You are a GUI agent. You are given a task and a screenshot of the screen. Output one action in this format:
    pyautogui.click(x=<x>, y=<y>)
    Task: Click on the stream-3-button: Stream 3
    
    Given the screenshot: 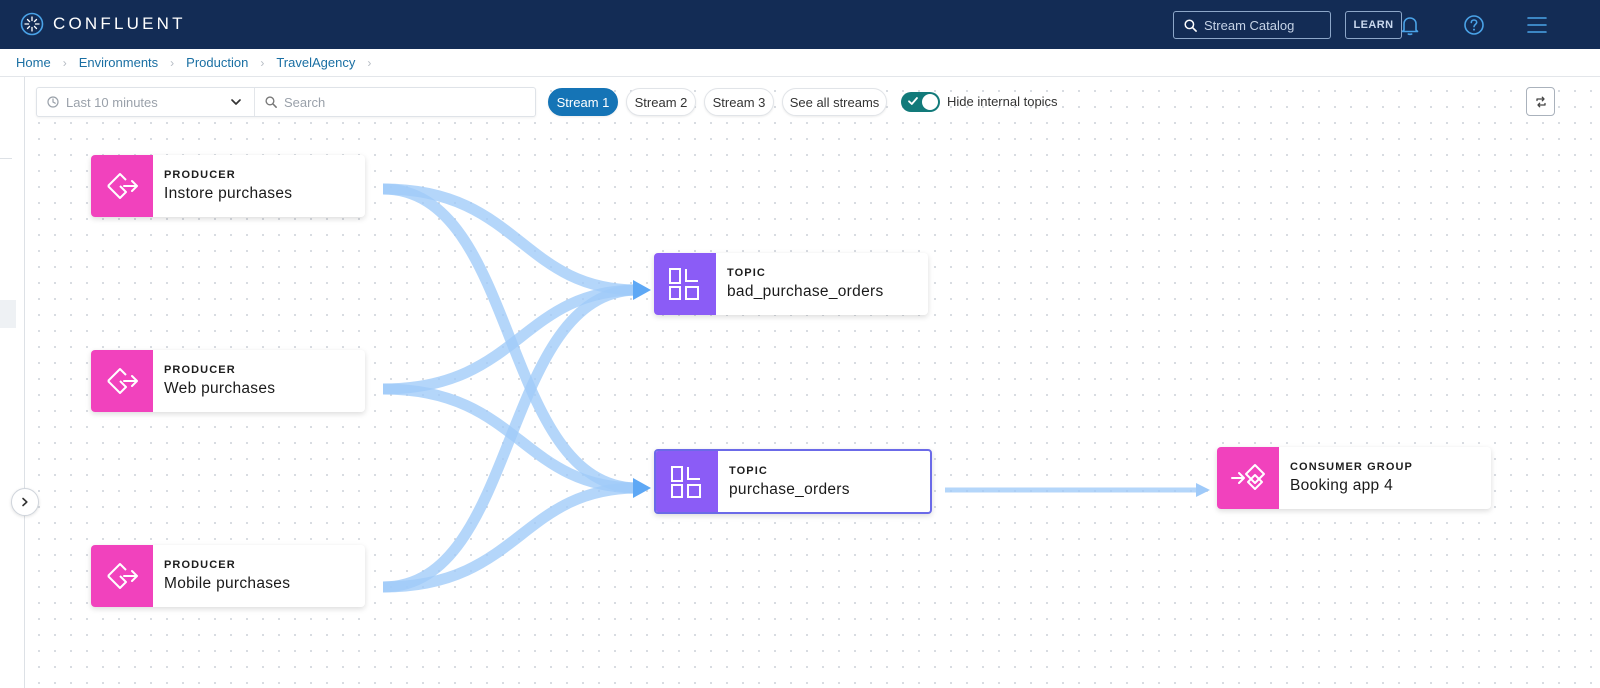 What is the action you would take?
    pyautogui.click(x=739, y=102)
    